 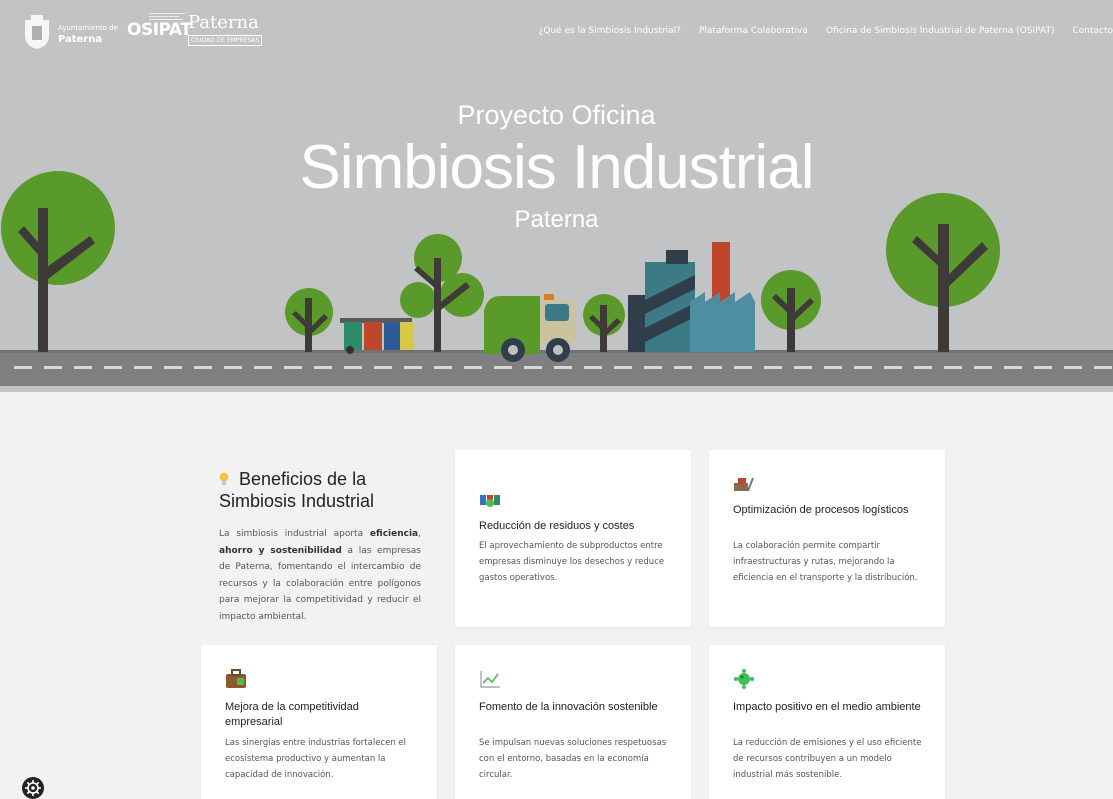 I want to click on gear-icon, so click(x=33, y=788).